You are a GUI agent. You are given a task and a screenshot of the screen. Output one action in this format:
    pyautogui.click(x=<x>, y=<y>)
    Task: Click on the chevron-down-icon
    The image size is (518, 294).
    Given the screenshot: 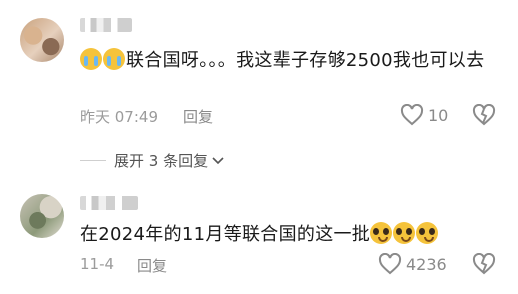 What is the action you would take?
    pyautogui.click(x=218, y=161)
    